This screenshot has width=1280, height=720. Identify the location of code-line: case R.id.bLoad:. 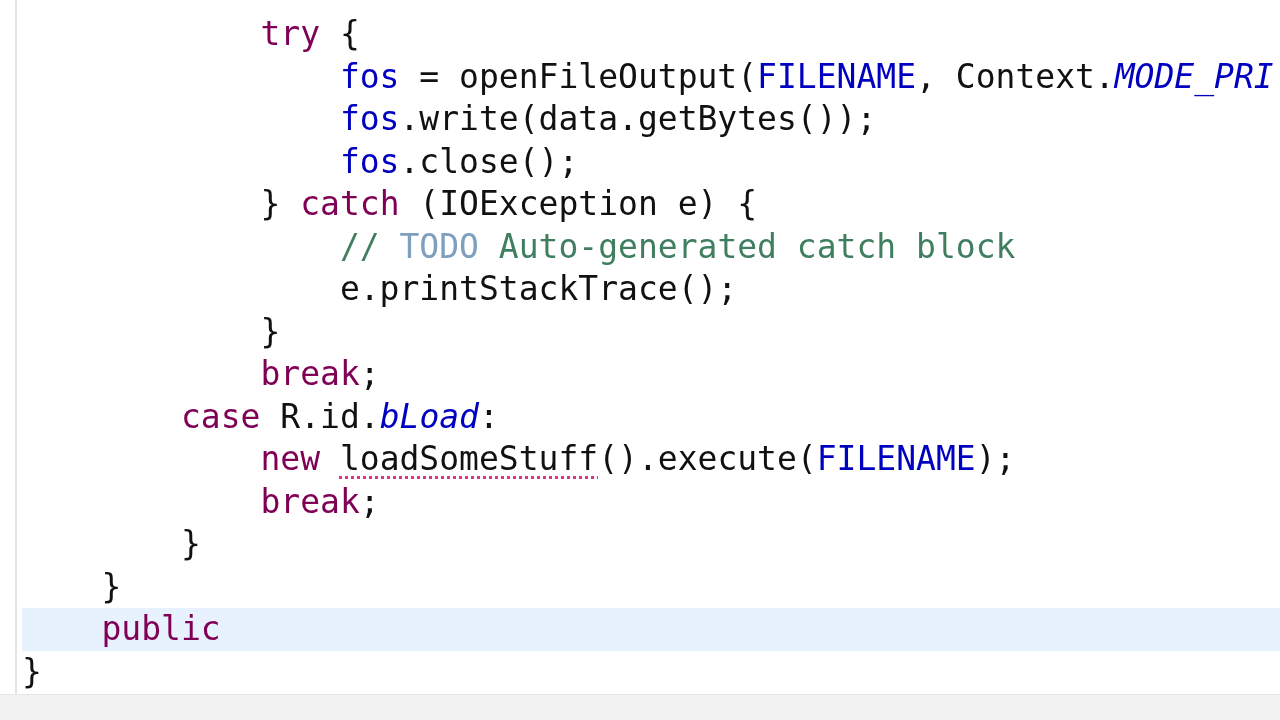
(339, 416).